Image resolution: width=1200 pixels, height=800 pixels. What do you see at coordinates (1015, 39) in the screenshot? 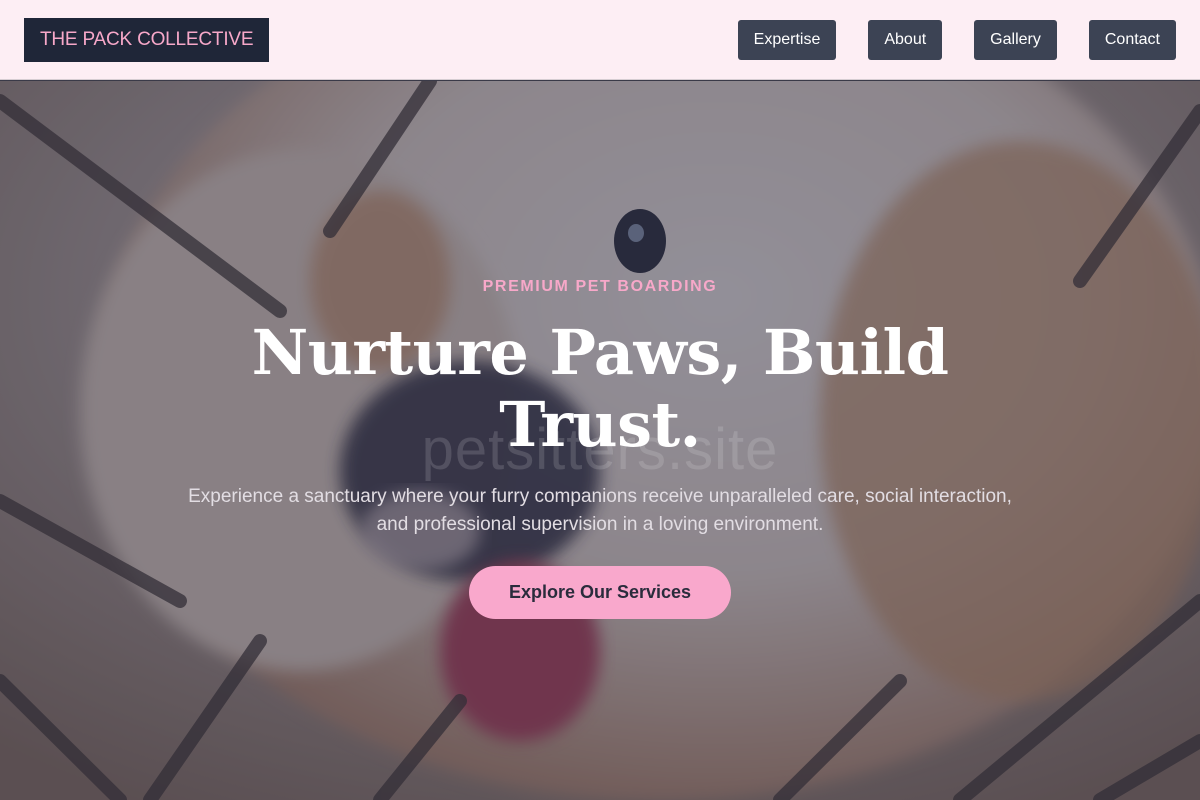
I see `nav-gallery-button: Gallery` at bounding box center [1015, 39].